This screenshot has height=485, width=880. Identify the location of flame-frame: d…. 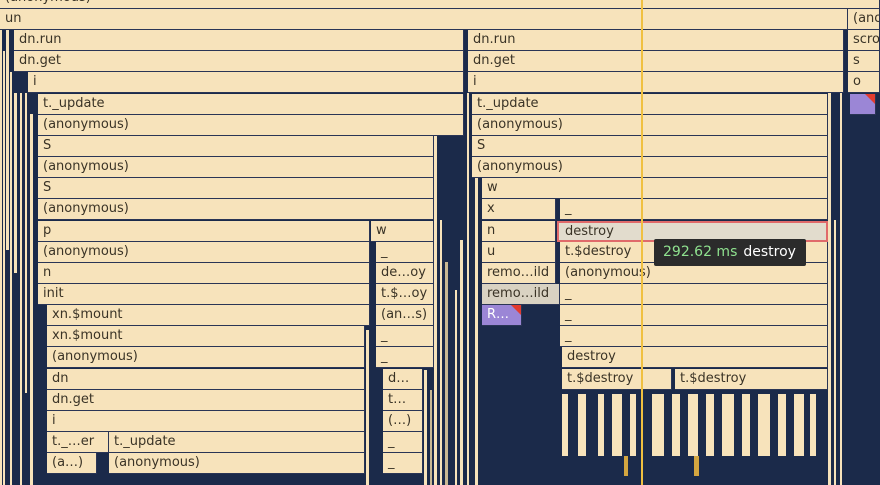
(403, 379).